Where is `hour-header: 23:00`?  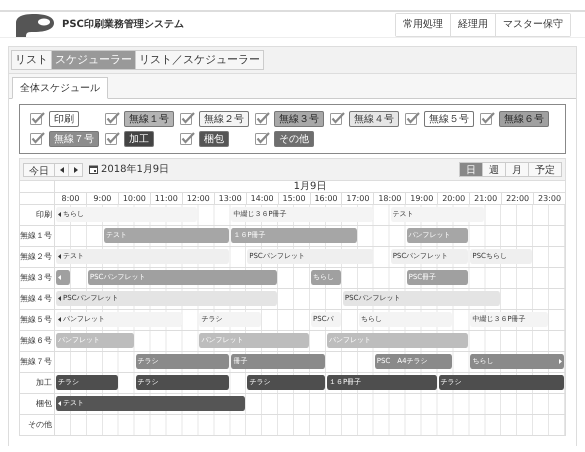 hour-header: 23:00 is located at coordinates (549, 198).